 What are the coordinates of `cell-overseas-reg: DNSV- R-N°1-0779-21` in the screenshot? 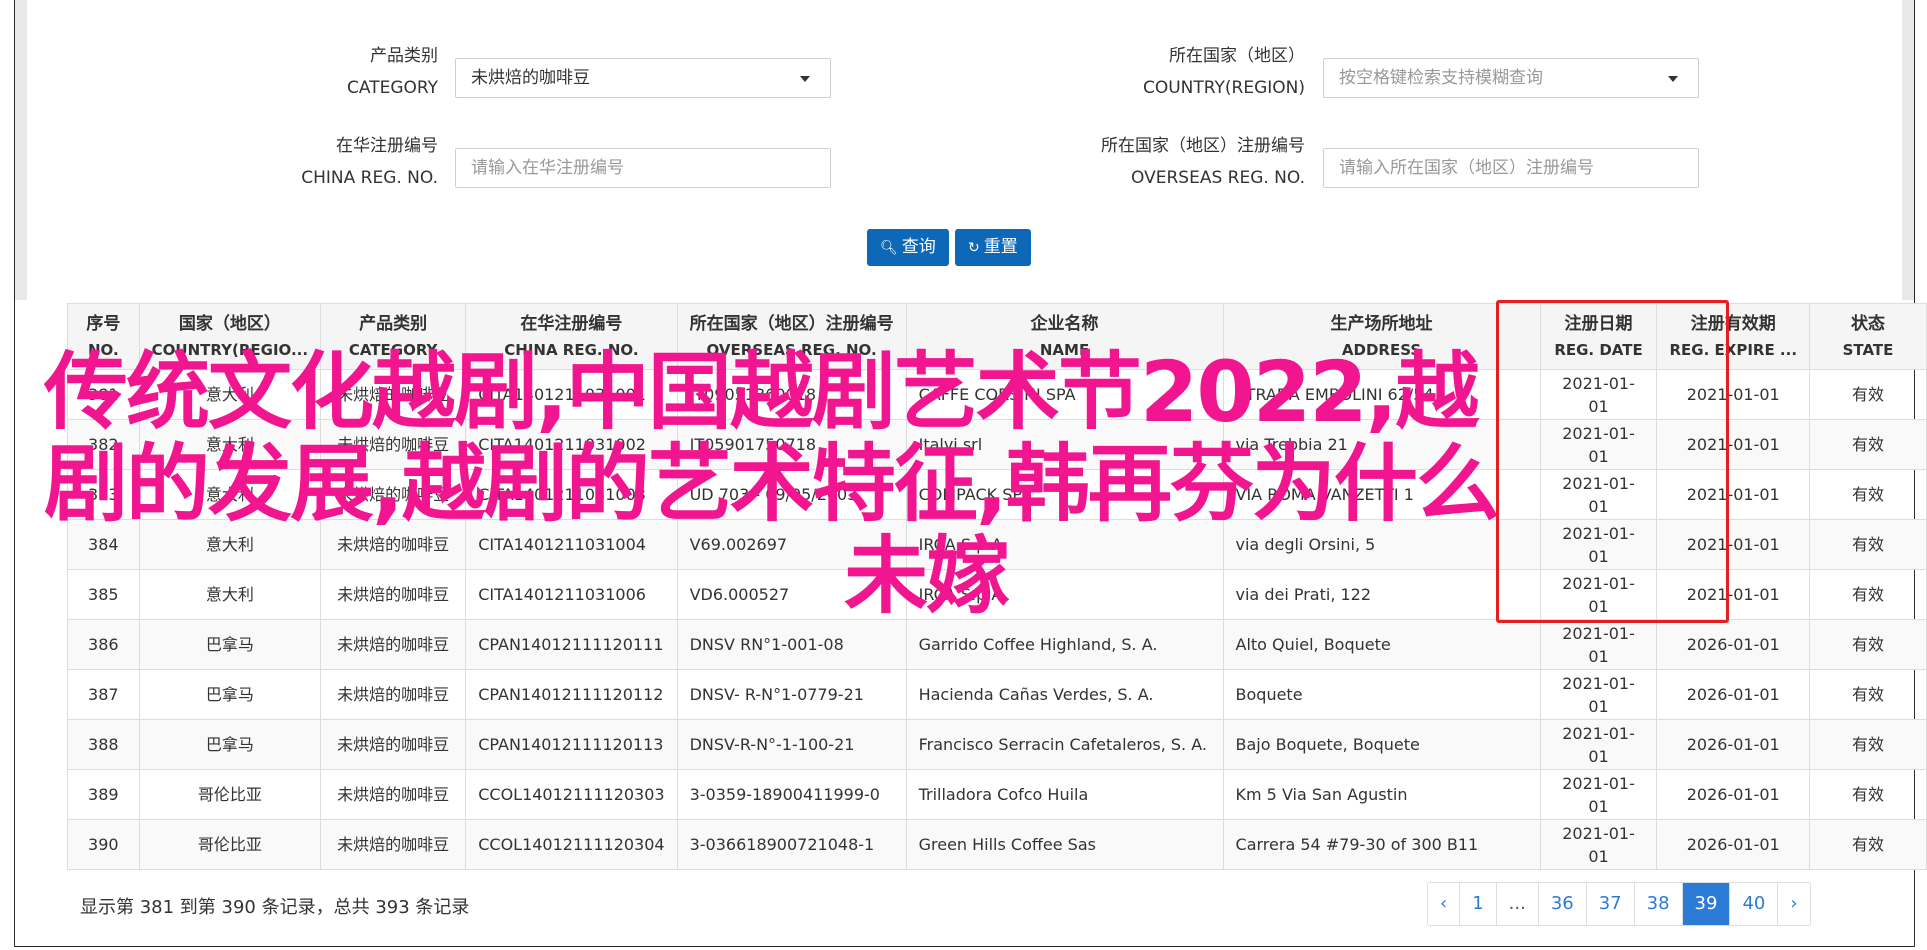 It's located at (791, 694).